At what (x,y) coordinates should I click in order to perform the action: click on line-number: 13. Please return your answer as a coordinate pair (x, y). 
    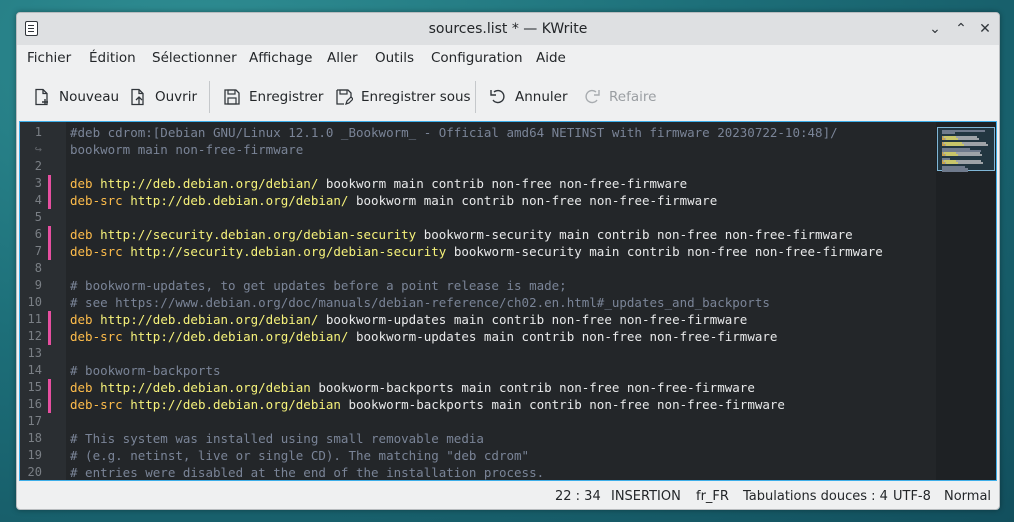
    Looking at the image, I should click on (34, 353).